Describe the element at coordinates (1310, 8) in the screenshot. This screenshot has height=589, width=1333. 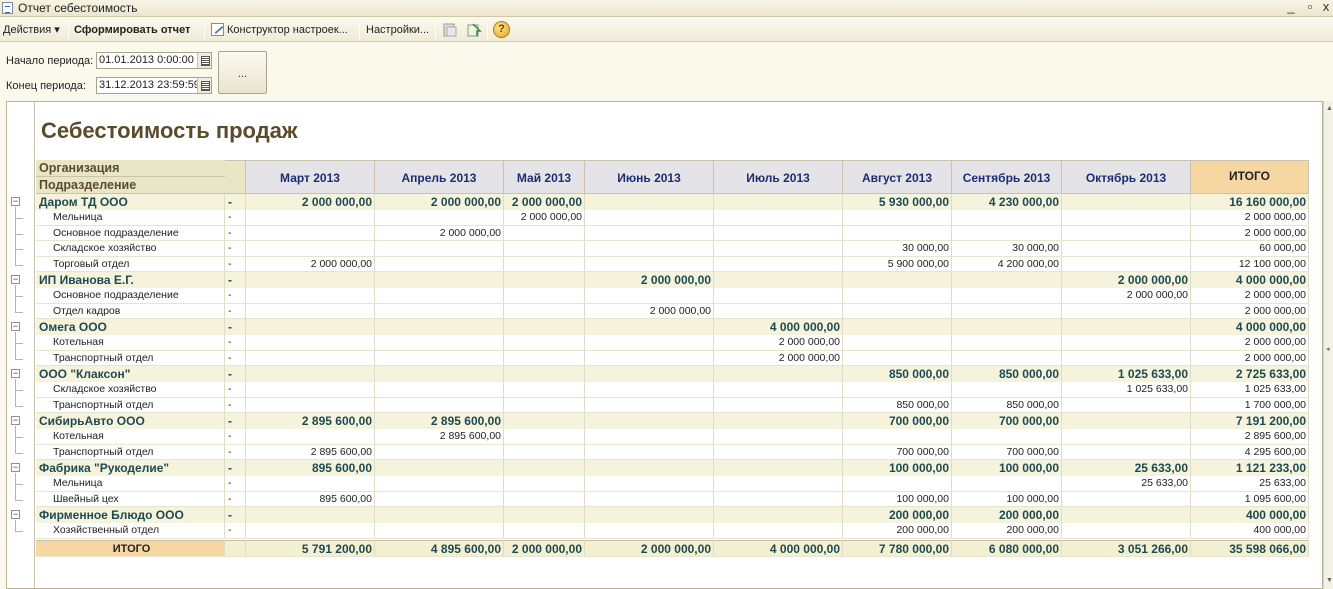
I see `restore-button: ▫` at that location.